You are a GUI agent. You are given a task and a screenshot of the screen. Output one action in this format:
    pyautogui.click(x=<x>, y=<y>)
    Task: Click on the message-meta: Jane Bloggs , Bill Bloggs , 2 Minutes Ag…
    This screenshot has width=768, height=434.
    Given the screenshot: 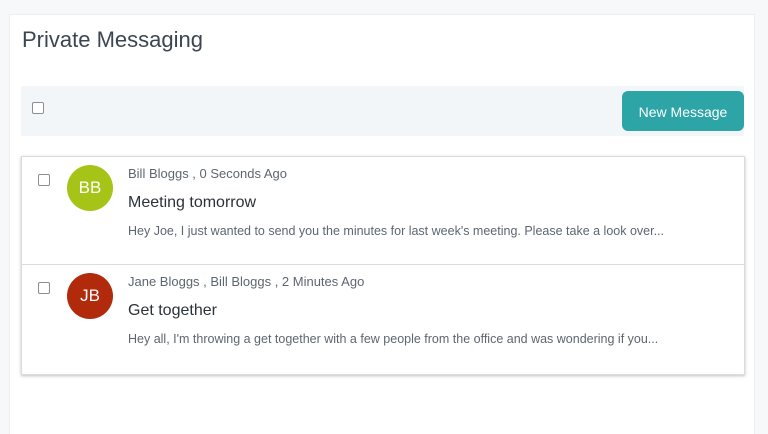 What is the action you would take?
    pyautogui.click(x=246, y=281)
    